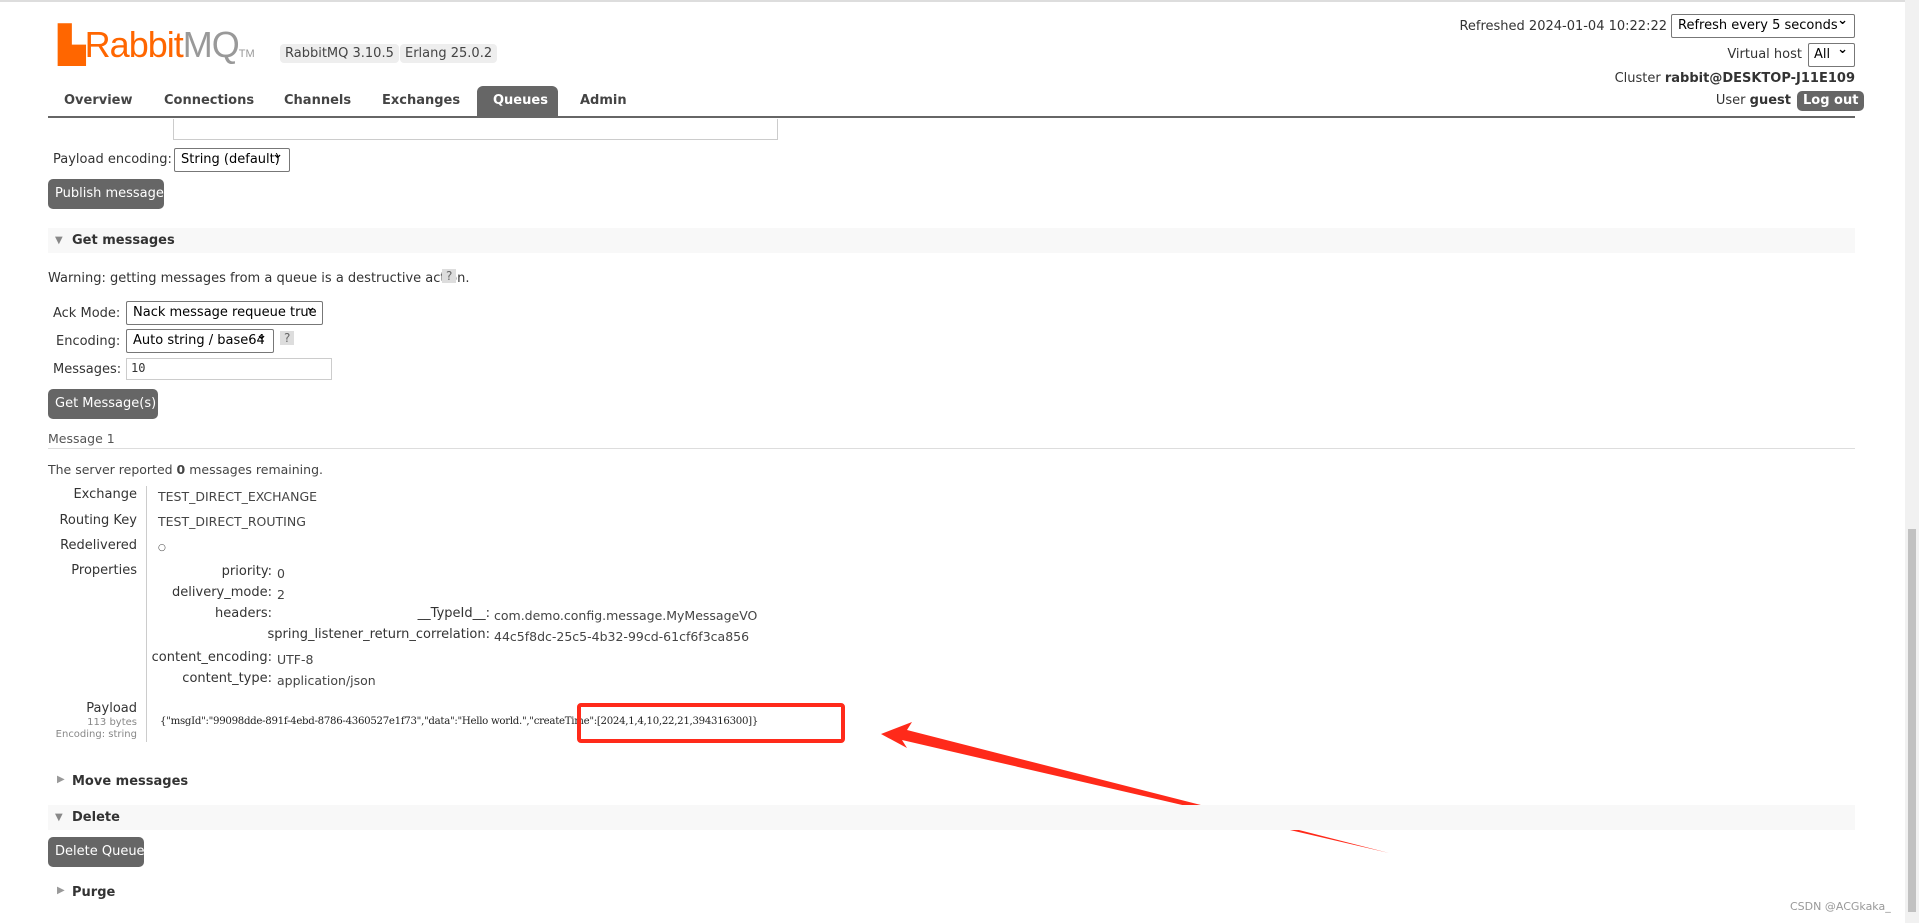  I want to click on annotation-arrow, so click(1135, 787).